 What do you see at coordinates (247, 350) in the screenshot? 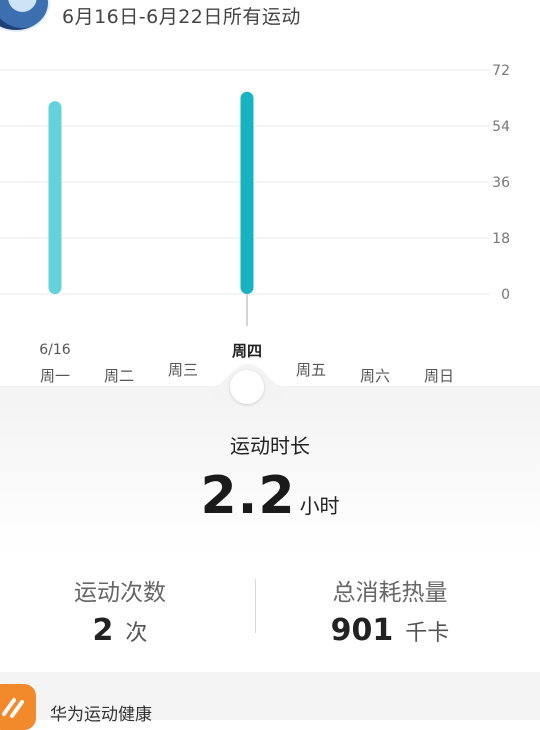
I see `weekday-label: 周四` at bounding box center [247, 350].